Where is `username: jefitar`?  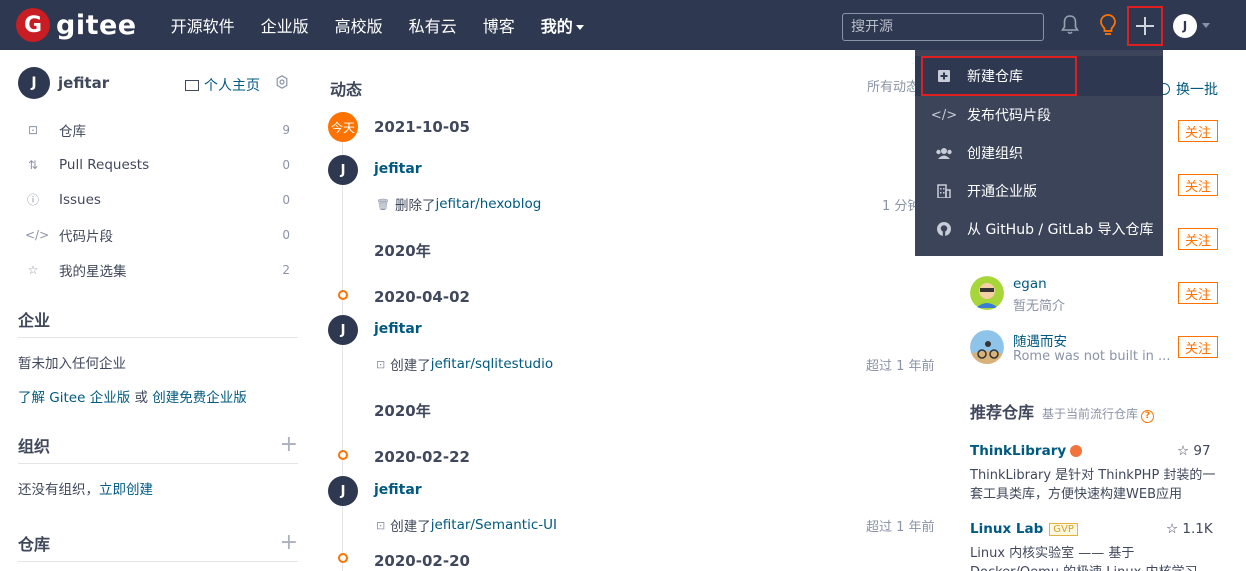 username: jefitar is located at coordinates (83, 83).